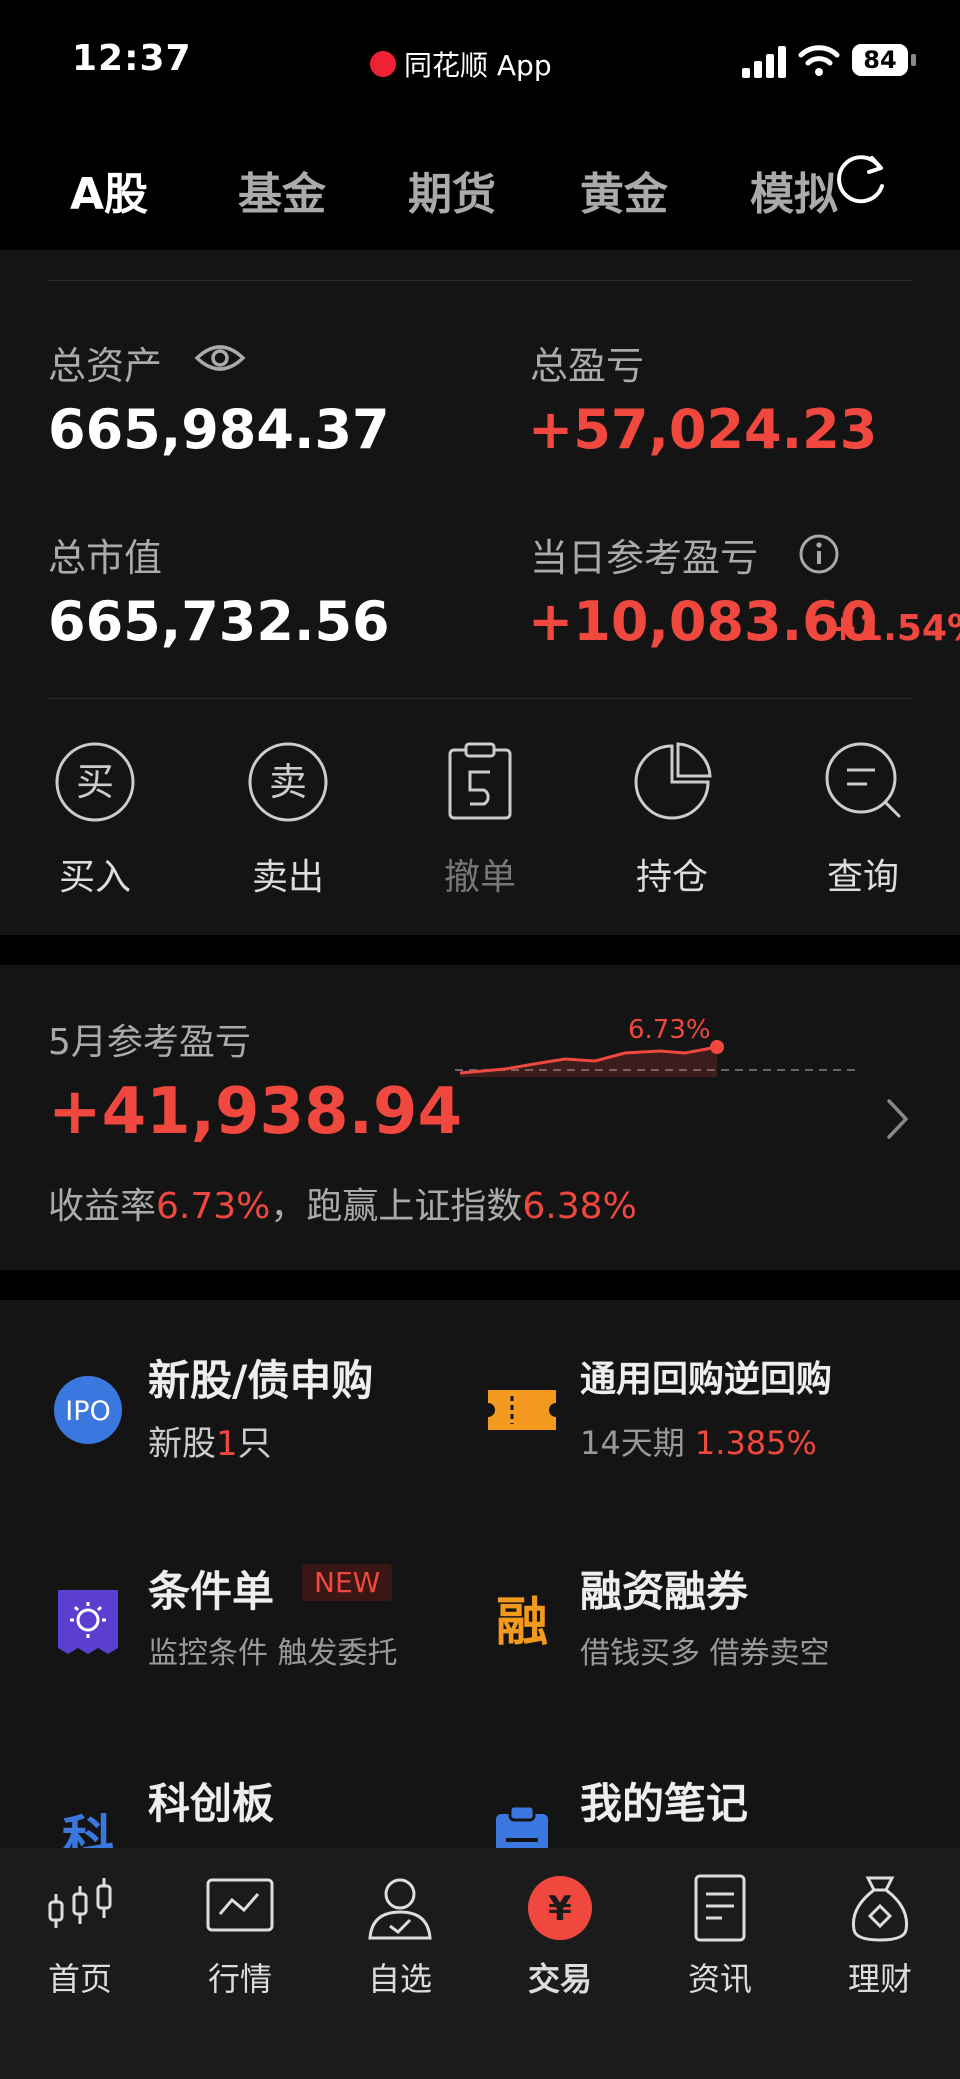 The width and height of the screenshot is (960, 2079). What do you see at coordinates (579, 1206) in the screenshot?
I see `index-return-value: 6.38%` at bounding box center [579, 1206].